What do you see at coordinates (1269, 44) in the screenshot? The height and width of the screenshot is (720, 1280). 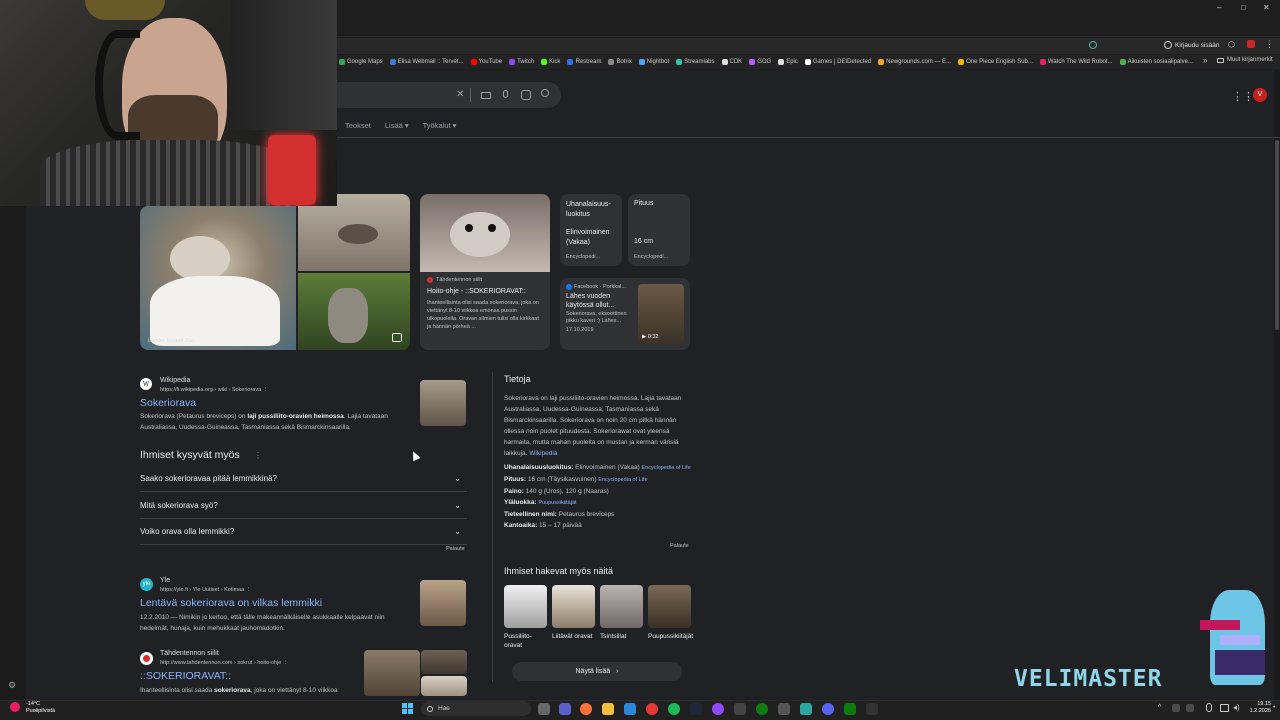 I see `browser-menu-icon: ⋮` at bounding box center [1269, 44].